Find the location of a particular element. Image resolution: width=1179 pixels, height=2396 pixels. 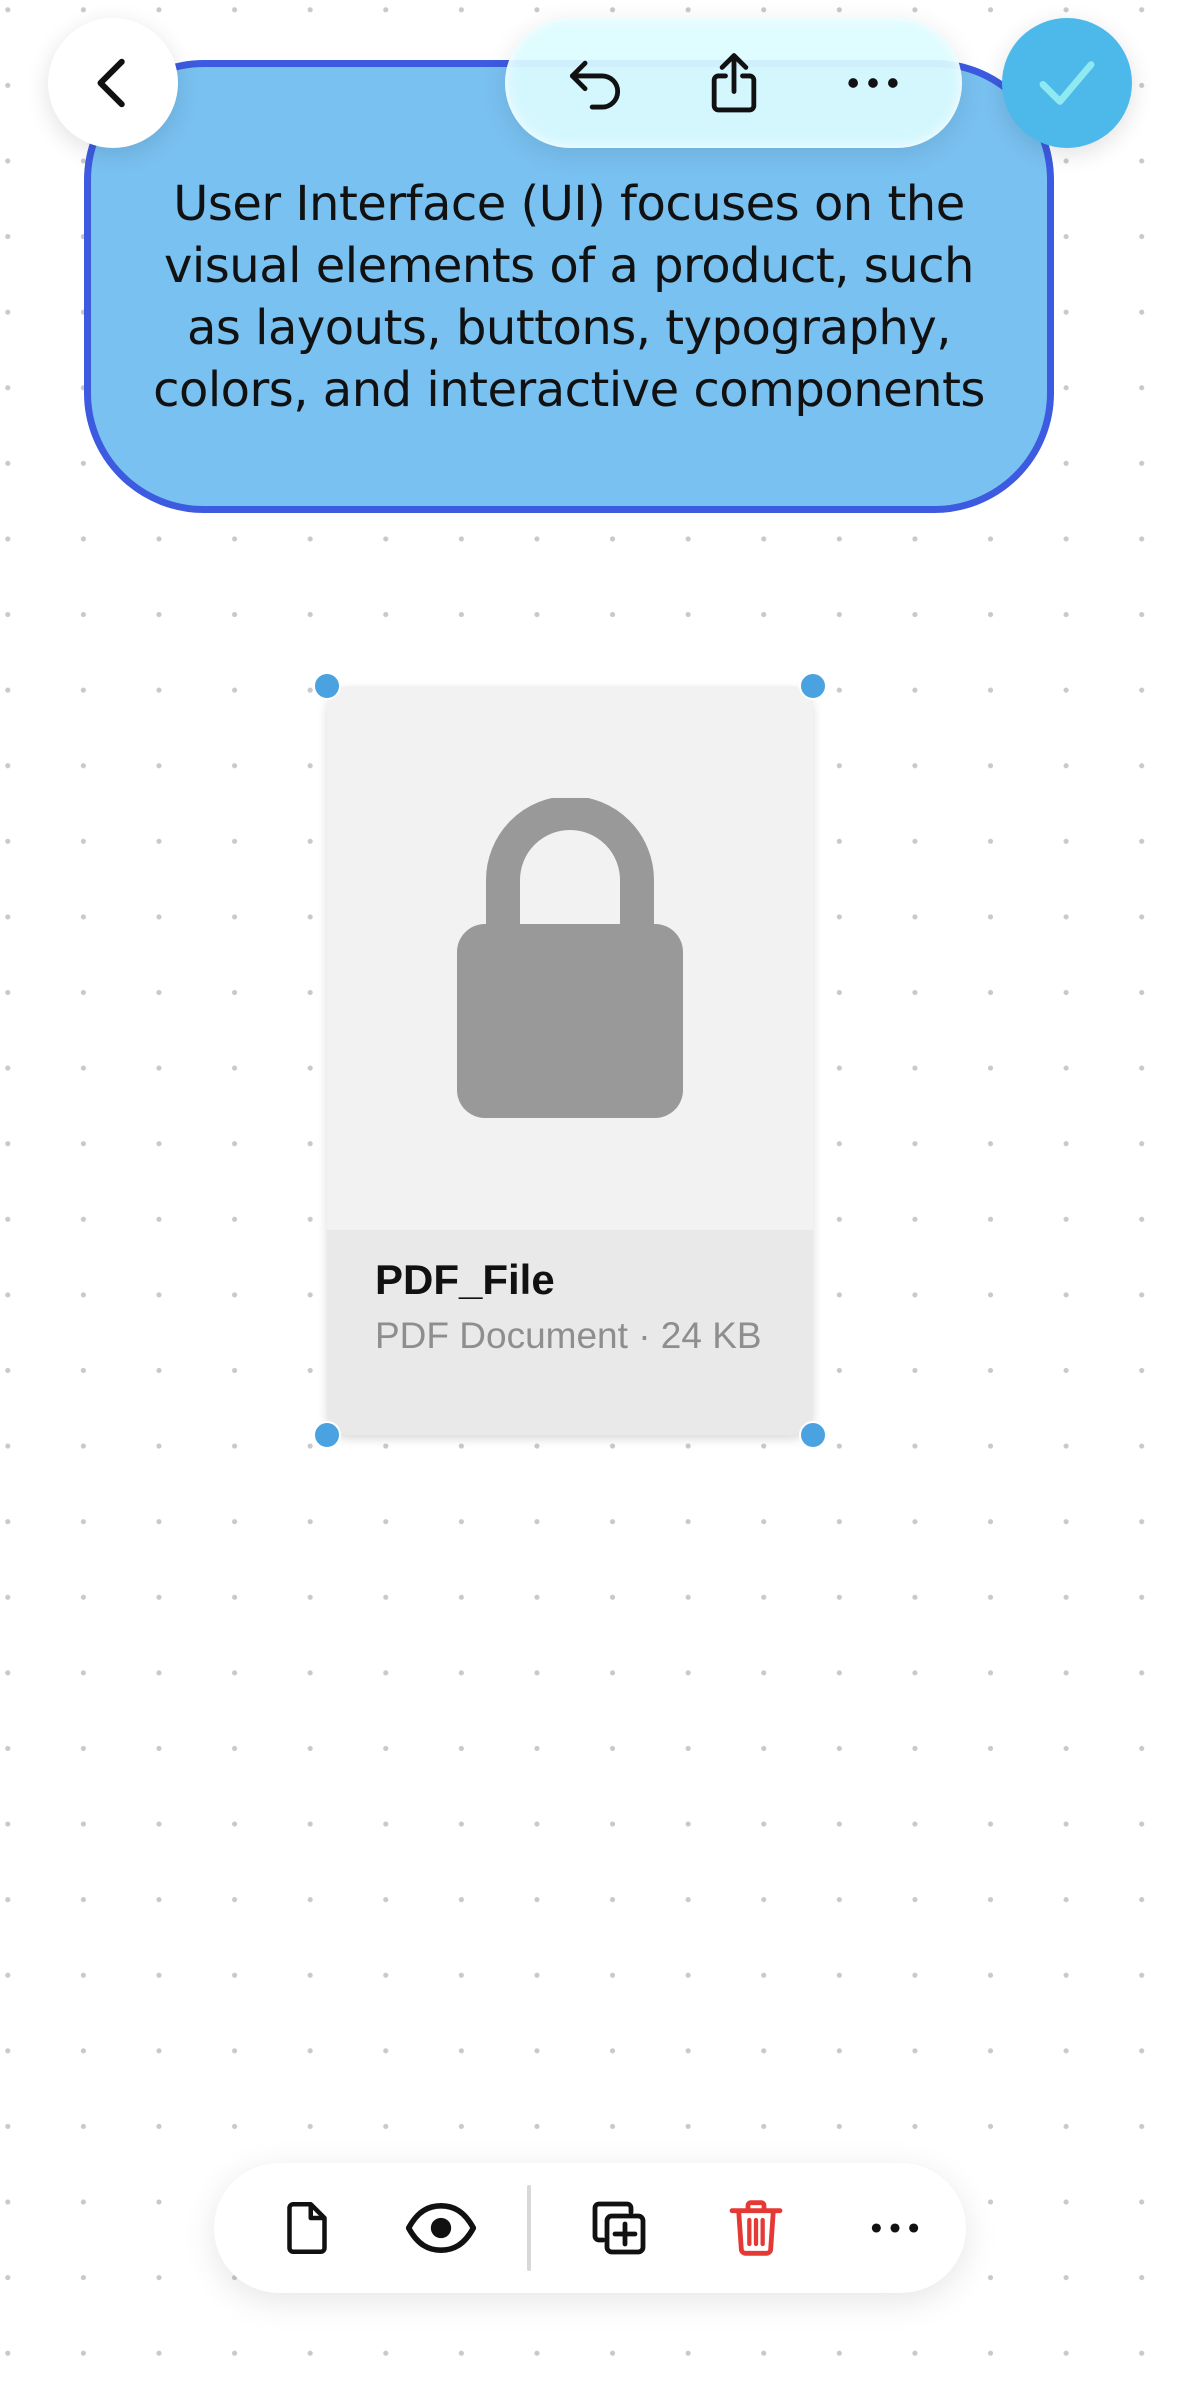

undo-icon is located at coordinates (594, 85).